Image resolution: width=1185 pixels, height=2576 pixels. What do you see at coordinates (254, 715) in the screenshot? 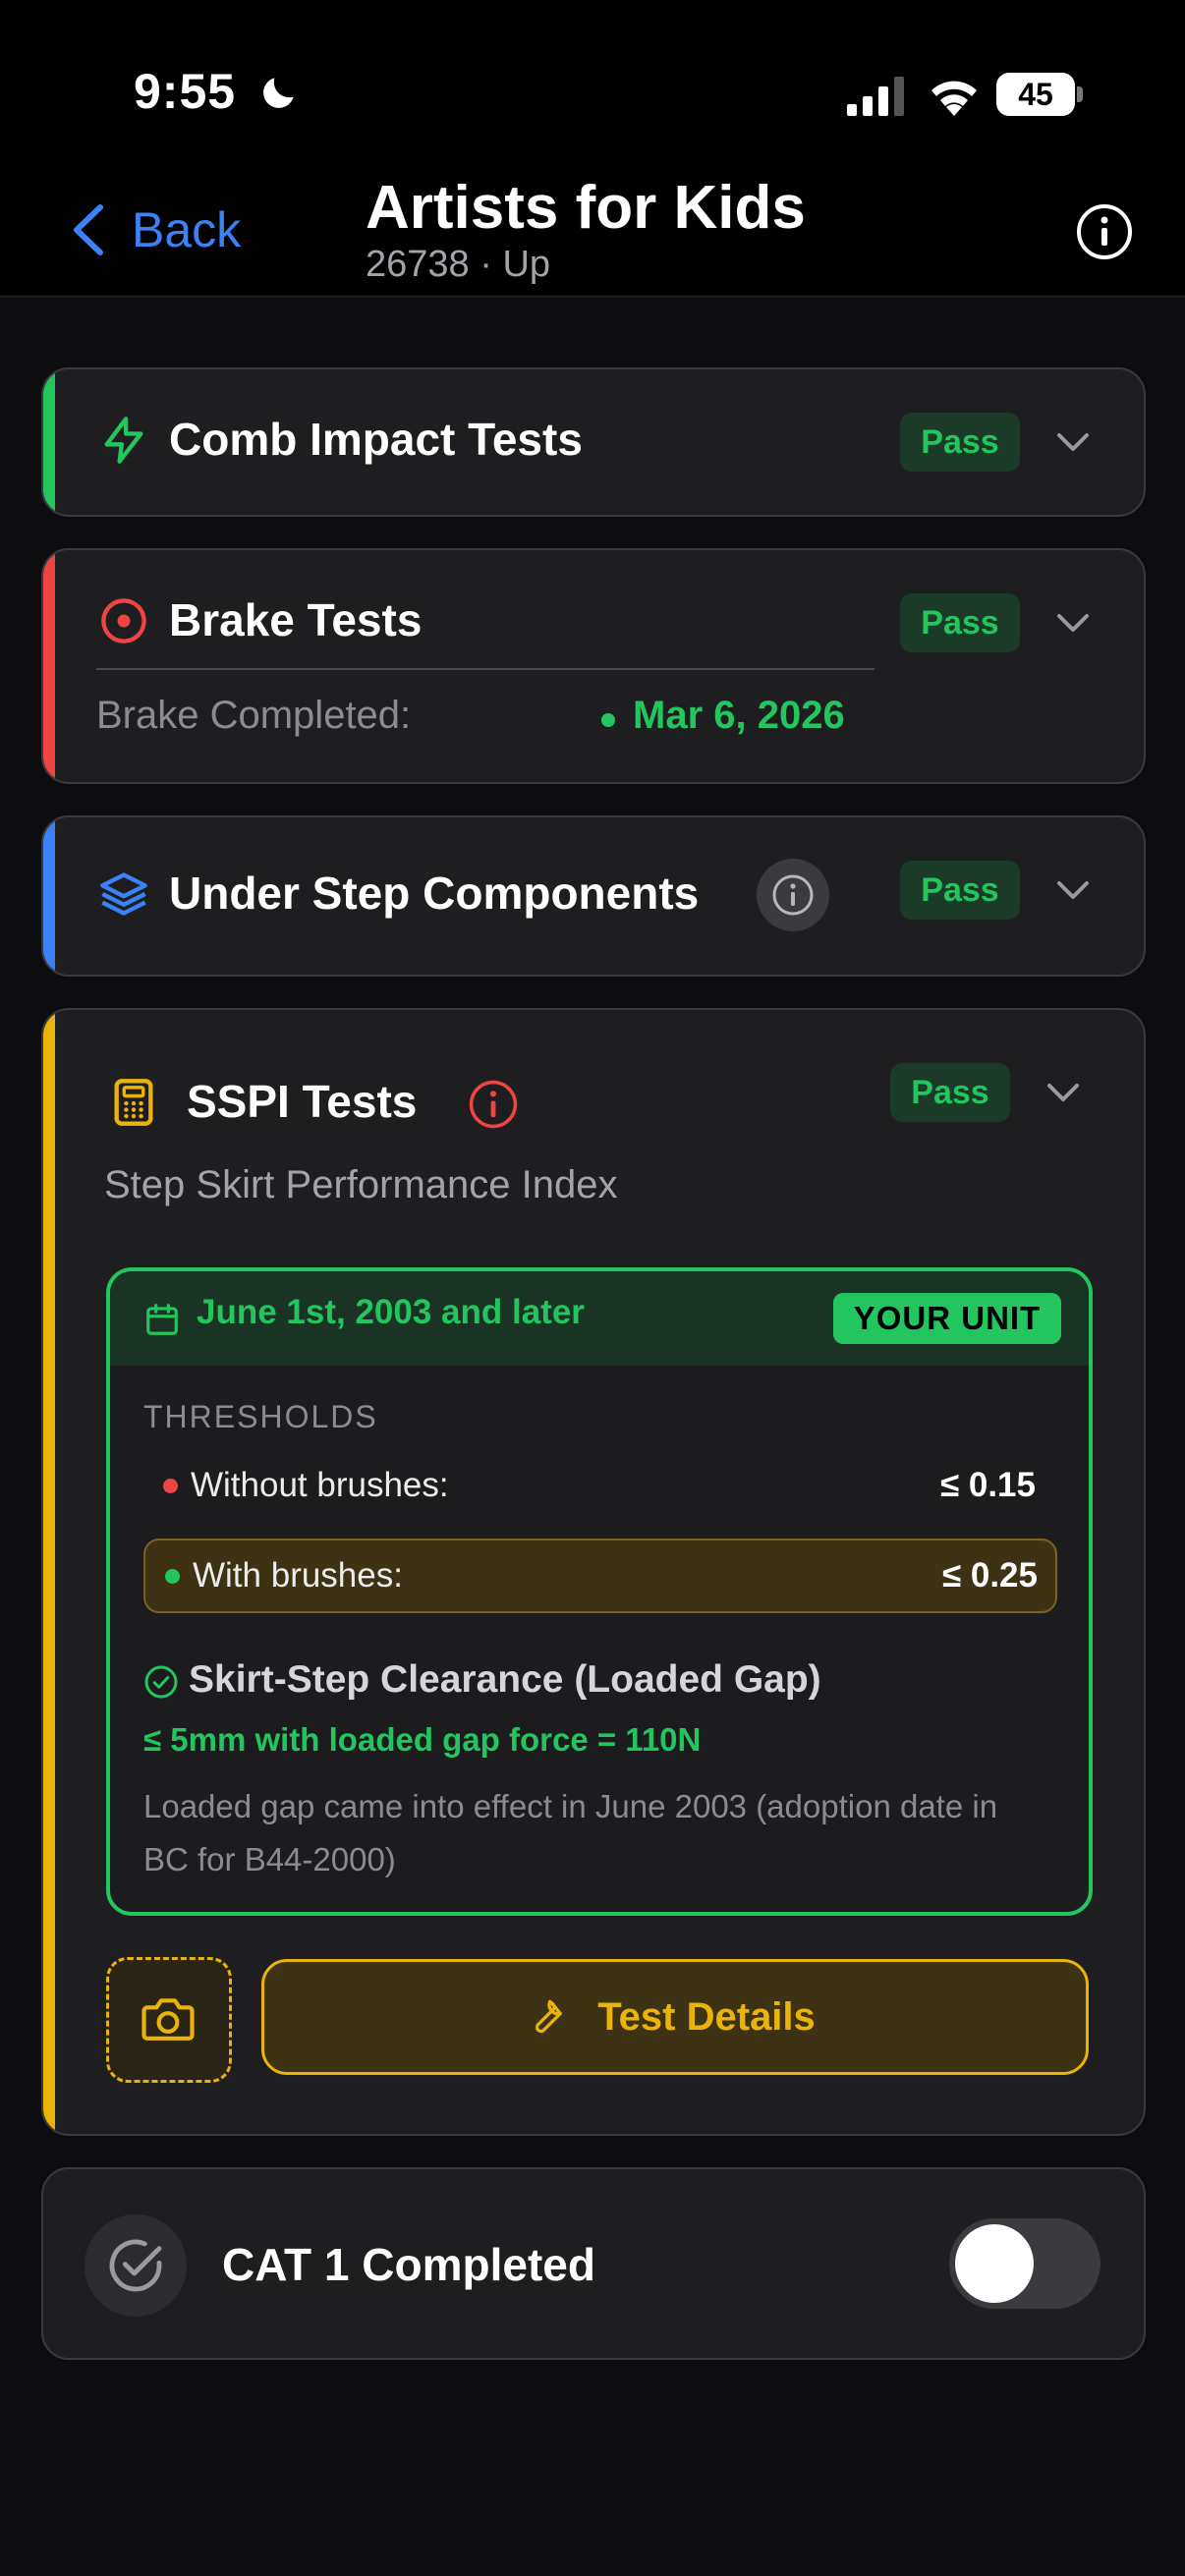
I see `brake-completed-label: Brake Completed:` at bounding box center [254, 715].